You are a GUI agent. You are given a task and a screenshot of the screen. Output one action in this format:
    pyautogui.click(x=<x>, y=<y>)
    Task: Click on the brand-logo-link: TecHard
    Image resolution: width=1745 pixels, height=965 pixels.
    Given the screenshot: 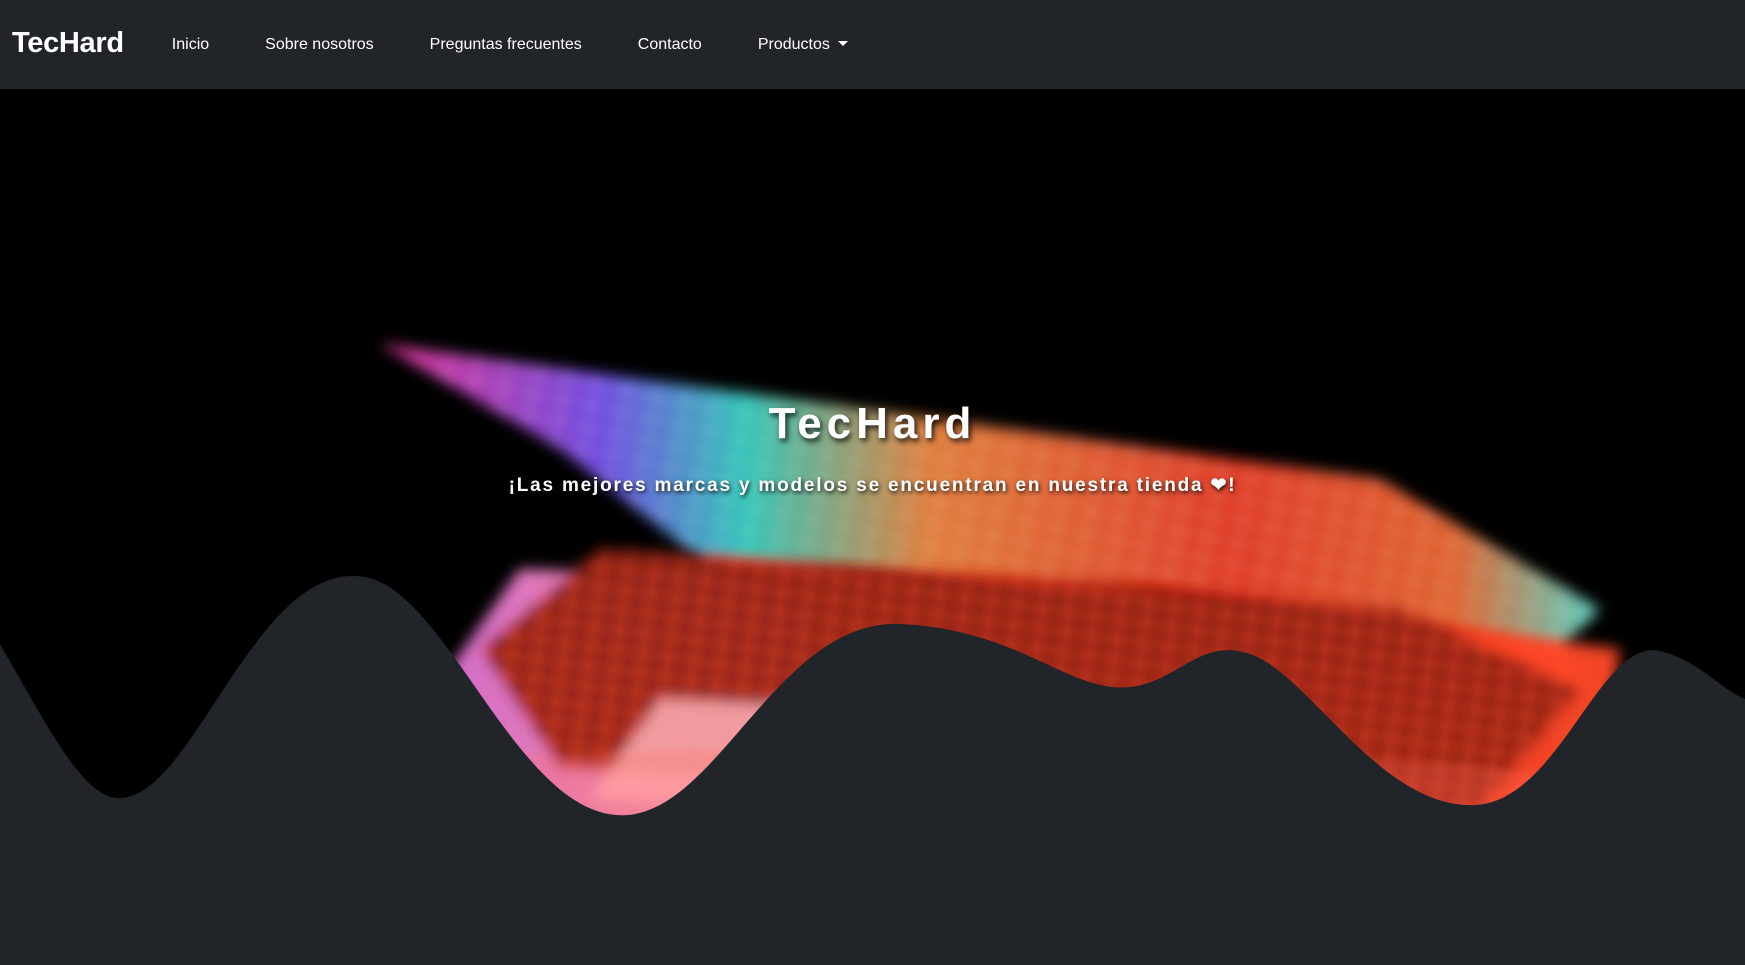 What is the action you would take?
    pyautogui.click(x=68, y=43)
    